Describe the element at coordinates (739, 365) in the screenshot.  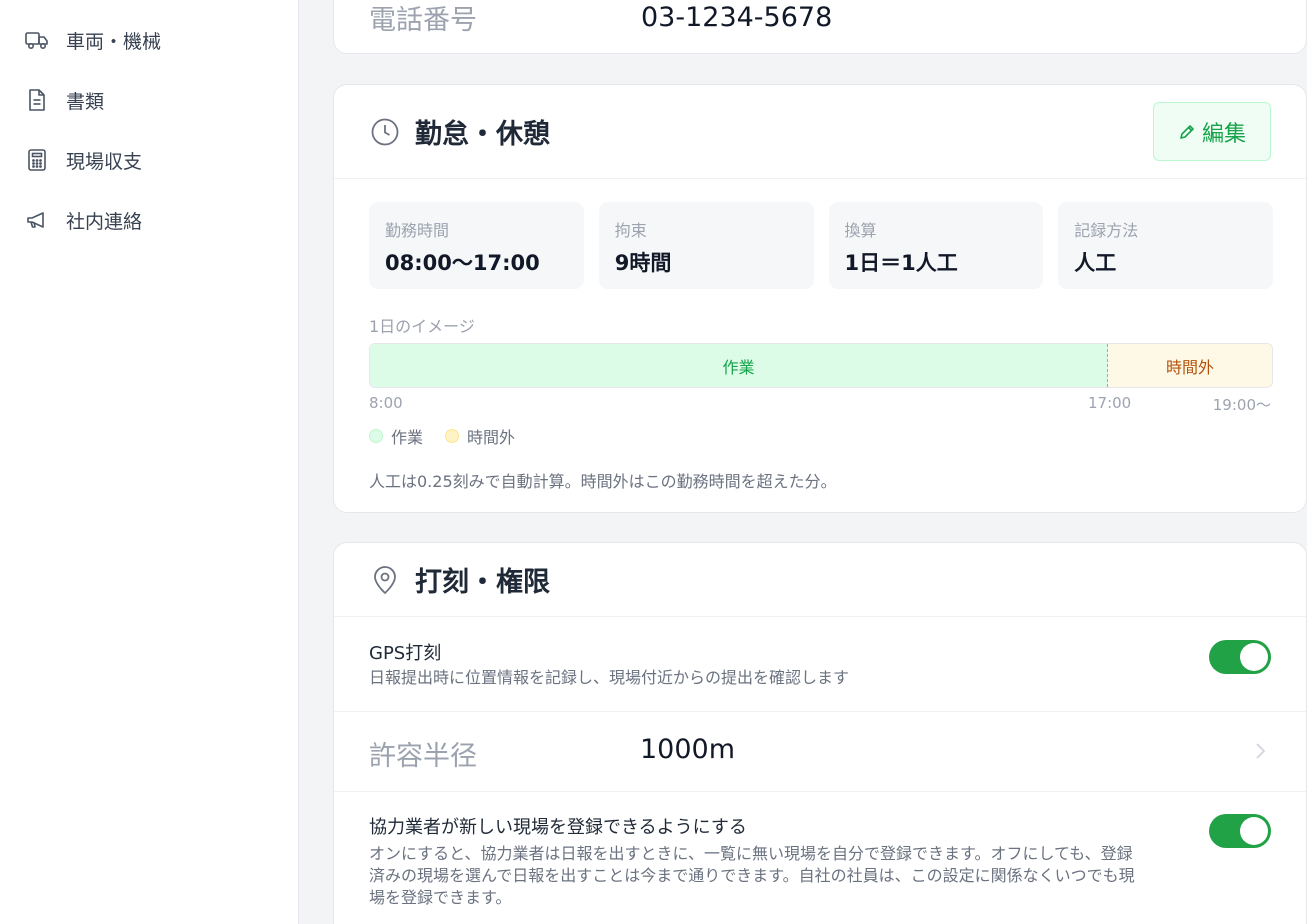
I see `timeline-work-segment: 作業` at that location.